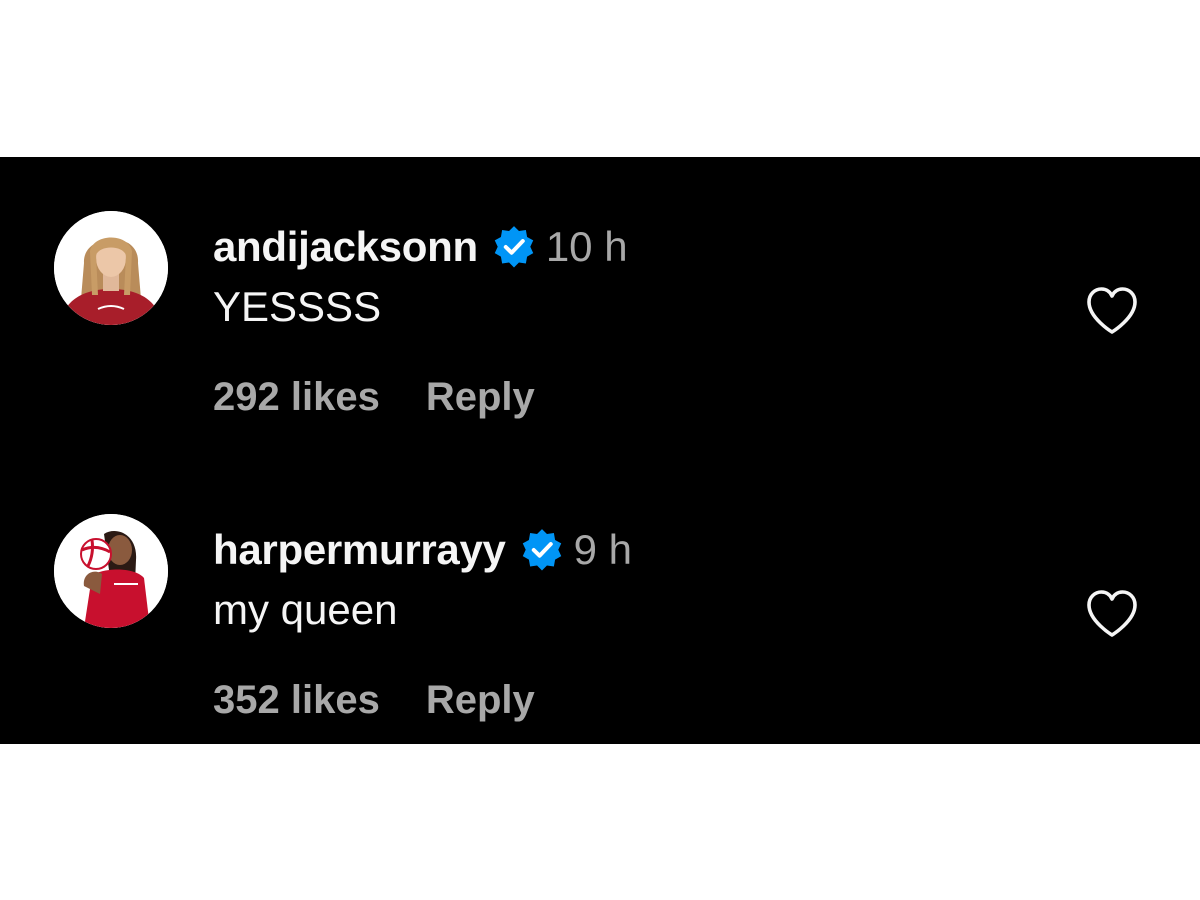  I want to click on comment-actions: 292 likes Reply, so click(374, 397).